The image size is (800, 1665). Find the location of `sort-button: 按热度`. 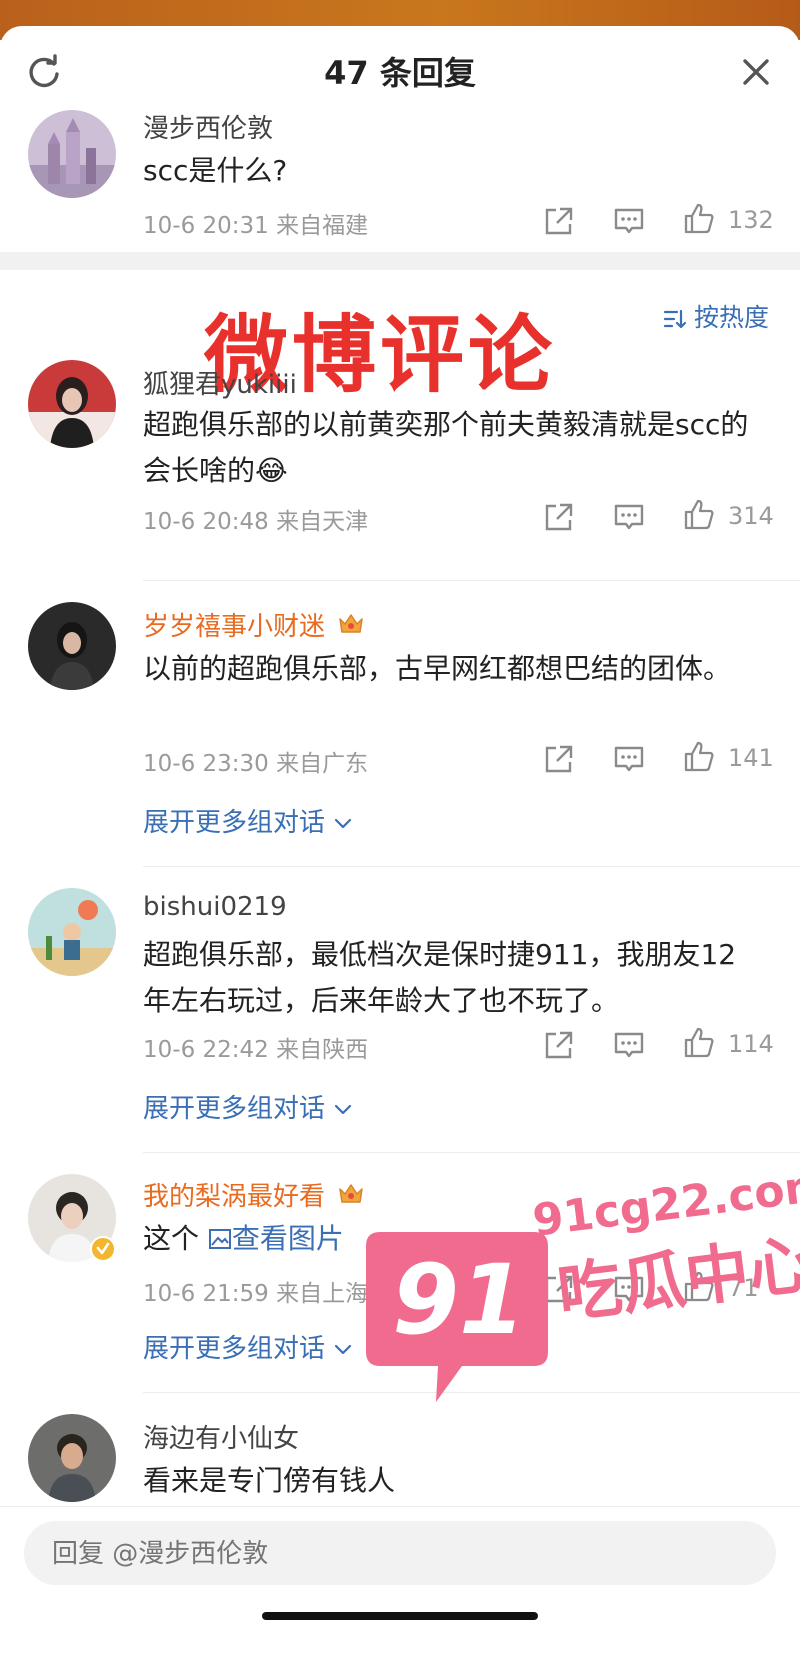

sort-button: 按热度 is located at coordinates (715, 316).